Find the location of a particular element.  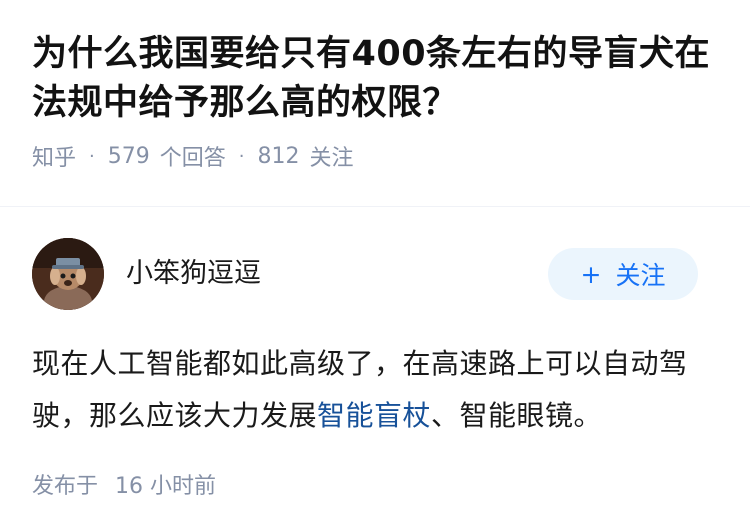

follow-button-label: 关注 is located at coordinates (640, 275).